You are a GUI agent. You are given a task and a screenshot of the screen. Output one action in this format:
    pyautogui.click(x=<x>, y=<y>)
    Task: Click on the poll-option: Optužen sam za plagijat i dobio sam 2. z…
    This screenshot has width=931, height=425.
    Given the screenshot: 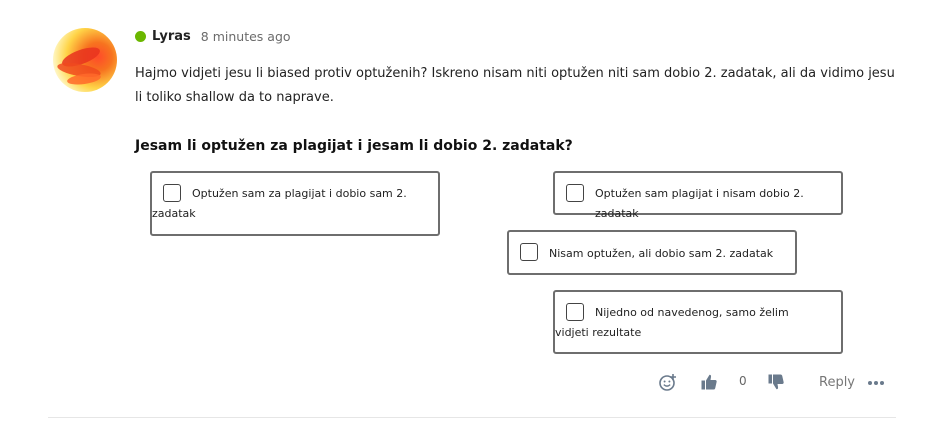 What is the action you would take?
    pyautogui.click(x=295, y=203)
    